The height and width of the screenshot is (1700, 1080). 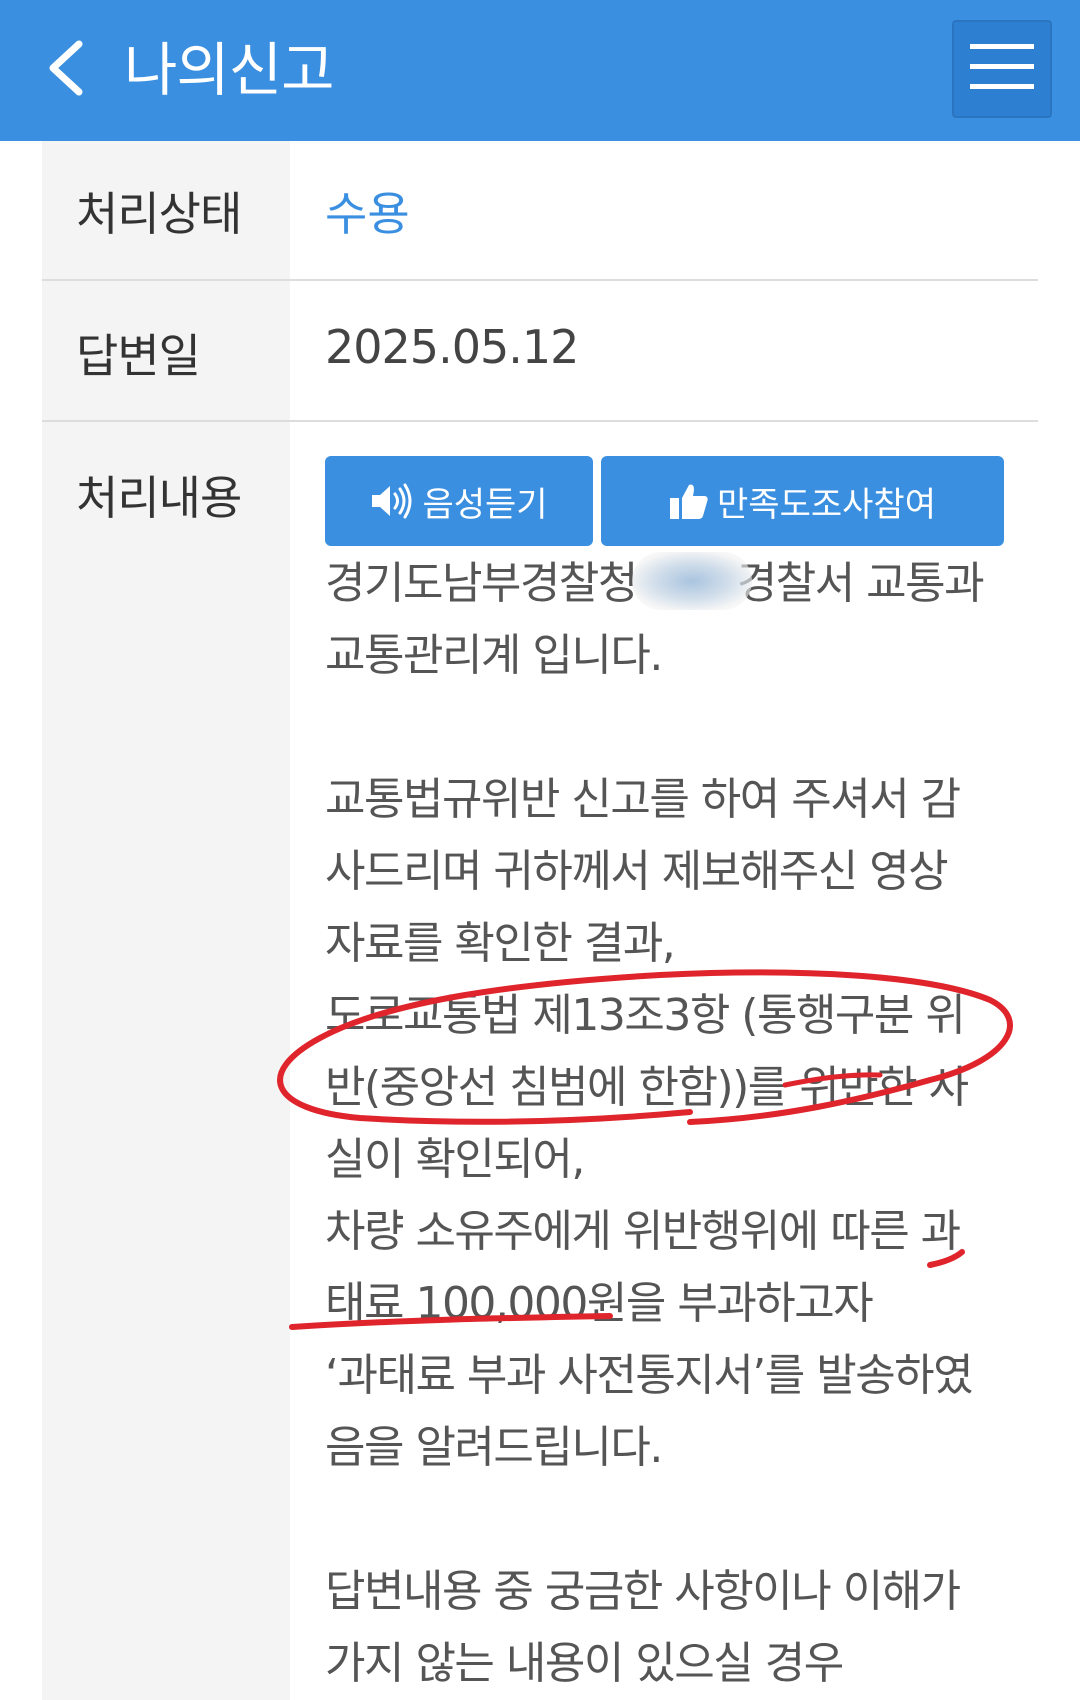 I want to click on back-button, so click(x=65, y=70).